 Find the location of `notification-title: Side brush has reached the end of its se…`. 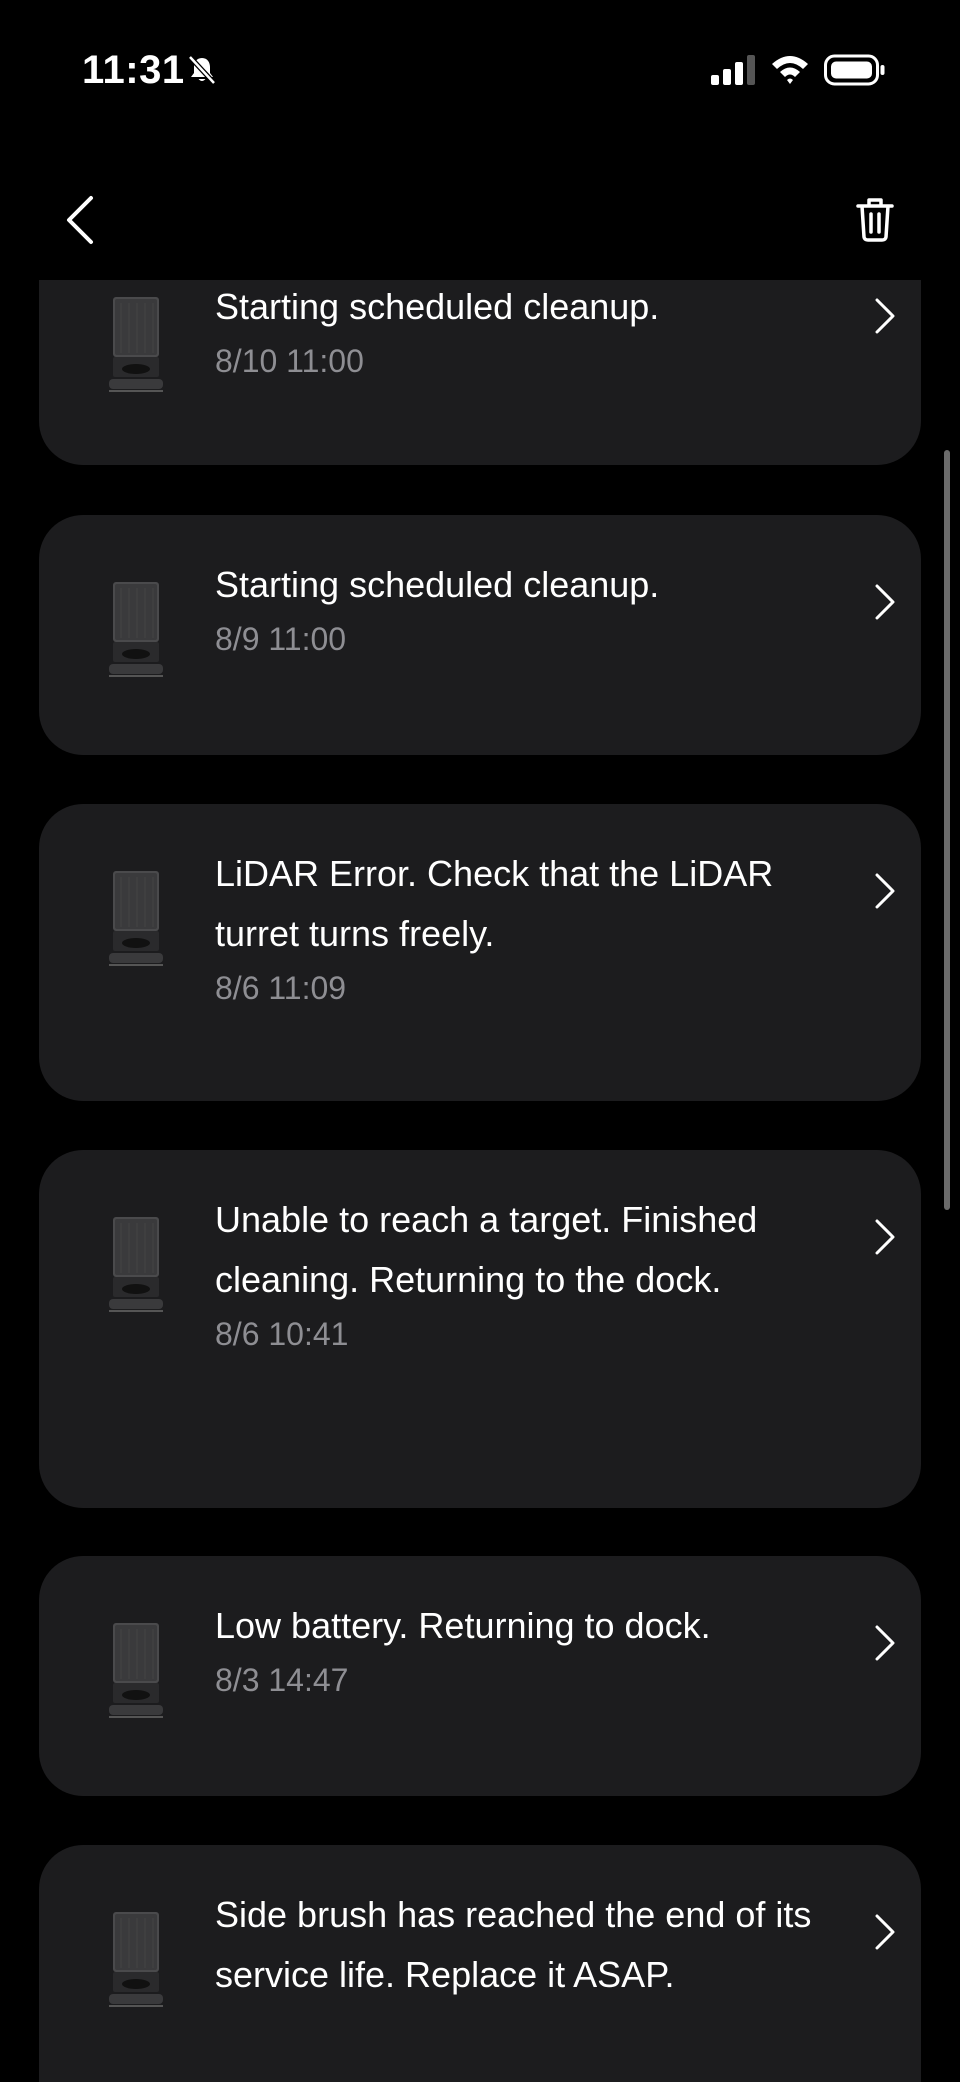

notification-title: Side brush has reached the end of its se… is located at coordinates (513, 1944).